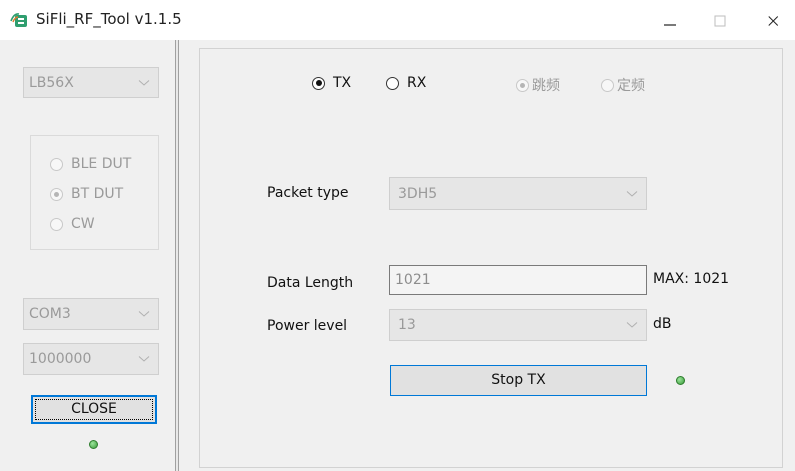 The width and height of the screenshot is (795, 471). I want to click on power-level-unit: dB, so click(662, 324).